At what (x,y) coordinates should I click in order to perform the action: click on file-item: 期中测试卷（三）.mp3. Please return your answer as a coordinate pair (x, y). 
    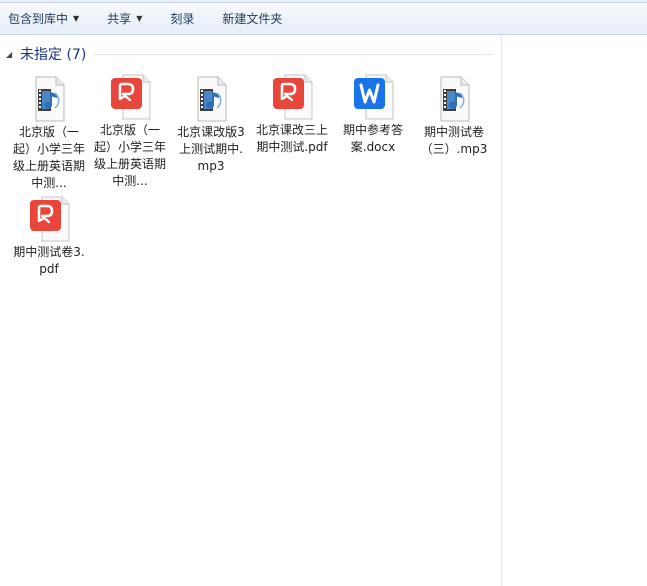
    Looking at the image, I should click on (454, 117).